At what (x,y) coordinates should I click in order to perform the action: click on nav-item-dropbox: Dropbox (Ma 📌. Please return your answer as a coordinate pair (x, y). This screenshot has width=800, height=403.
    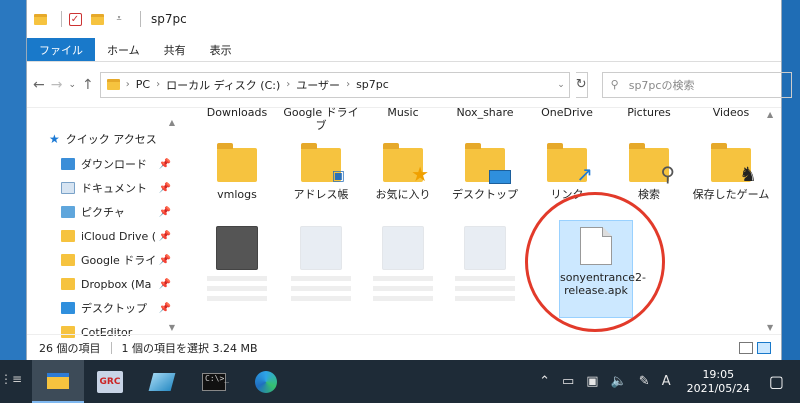
    Looking at the image, I should click on (102, 284).